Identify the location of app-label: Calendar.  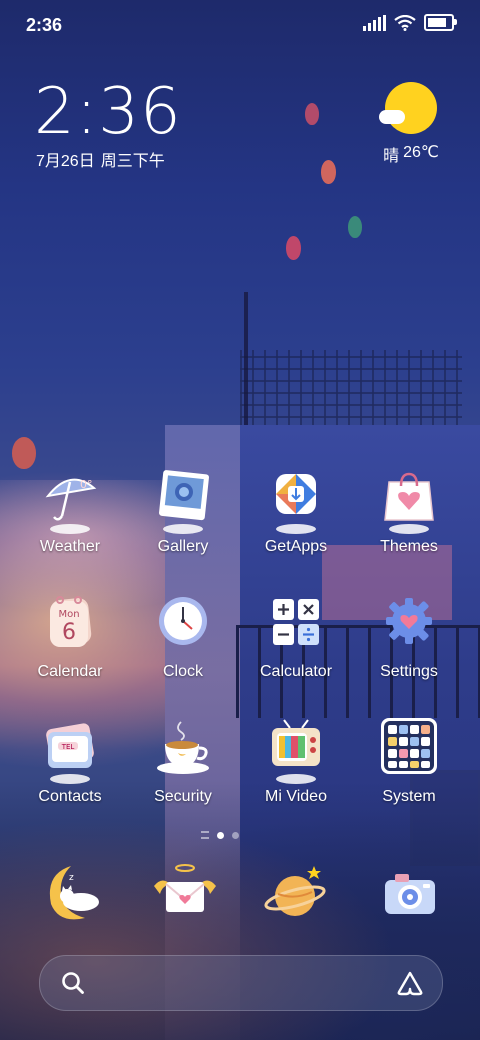
(70, 671).